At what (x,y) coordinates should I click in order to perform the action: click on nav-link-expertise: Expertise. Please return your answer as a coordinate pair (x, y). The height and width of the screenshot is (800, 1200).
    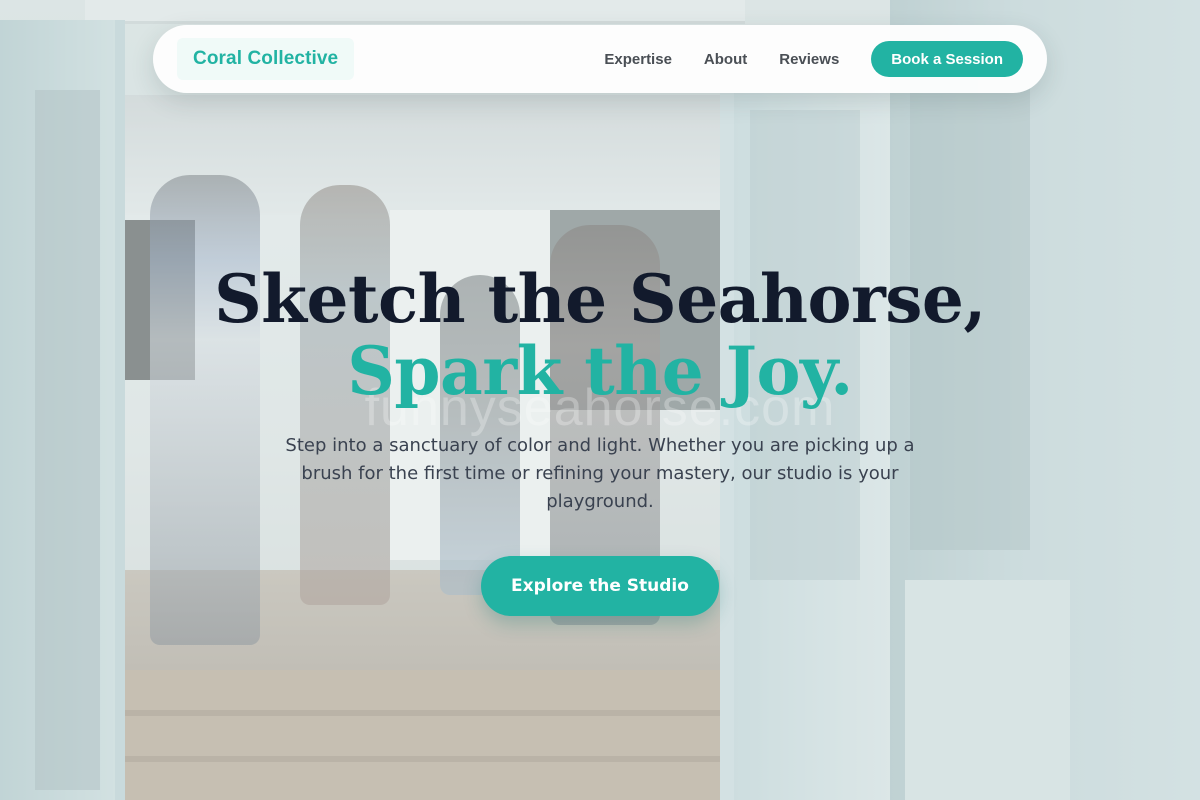
    Looking at the image, I should click on (638, 59).